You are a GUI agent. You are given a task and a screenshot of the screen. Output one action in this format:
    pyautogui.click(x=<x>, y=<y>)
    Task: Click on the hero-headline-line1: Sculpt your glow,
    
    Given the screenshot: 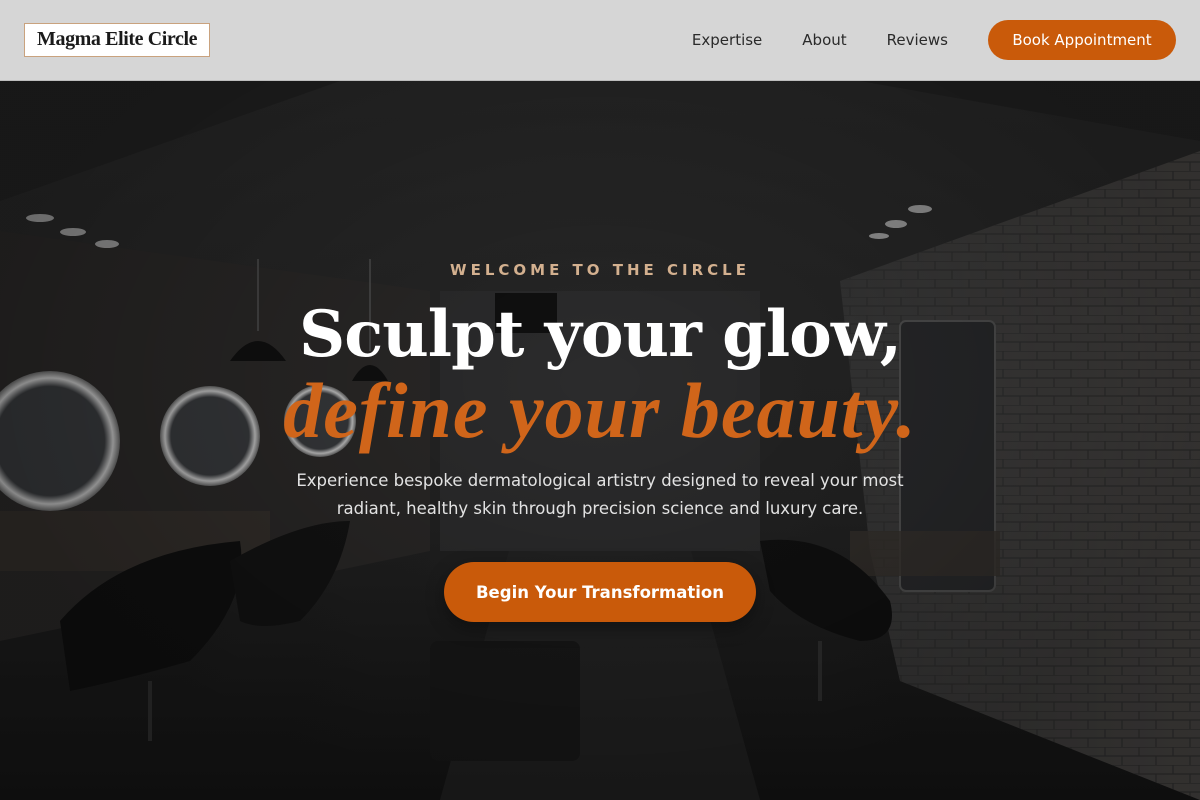 What is the action you would take?
    pyautogui.click(x=600, y=334)
    